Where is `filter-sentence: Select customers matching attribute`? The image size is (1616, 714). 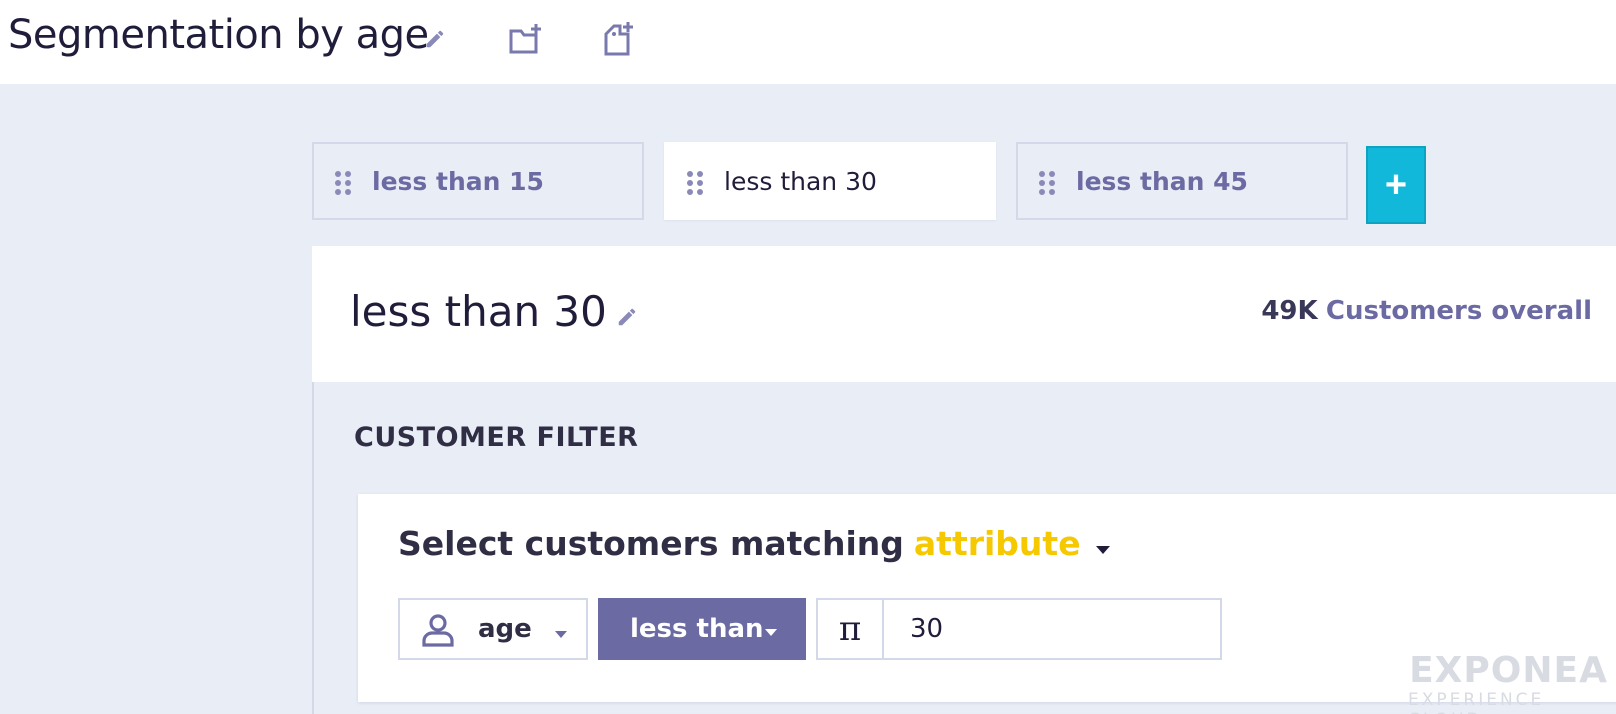
filter-sentence: Select customers matching attribute is located at coordinates (754, 543).